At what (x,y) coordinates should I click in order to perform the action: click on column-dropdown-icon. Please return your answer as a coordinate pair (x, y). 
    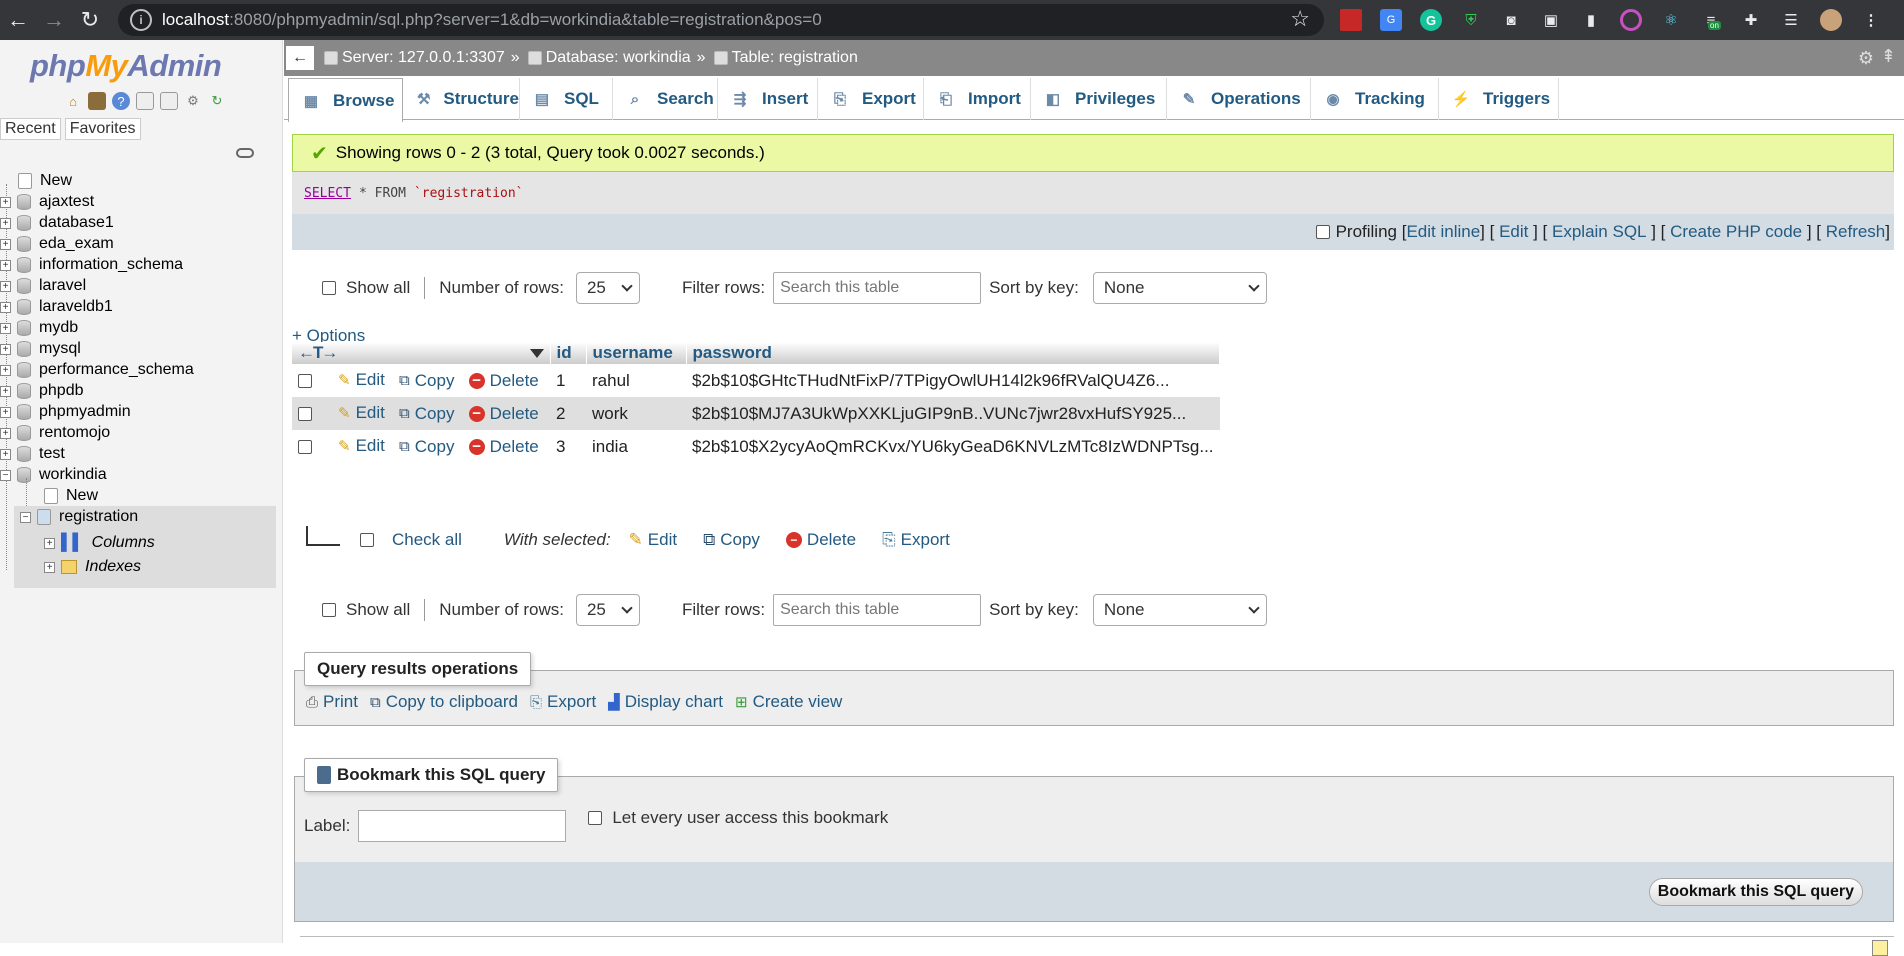
    Looking at the image, I should click on (536, 353).